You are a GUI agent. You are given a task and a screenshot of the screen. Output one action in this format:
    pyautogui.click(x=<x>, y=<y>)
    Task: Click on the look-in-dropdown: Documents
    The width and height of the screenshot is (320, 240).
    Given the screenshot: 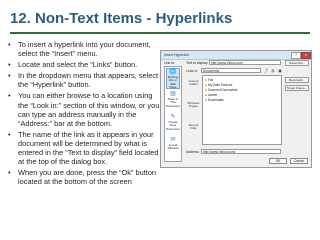 What is the action you would take?
    pyautogui.click(x=231, y=70)
    